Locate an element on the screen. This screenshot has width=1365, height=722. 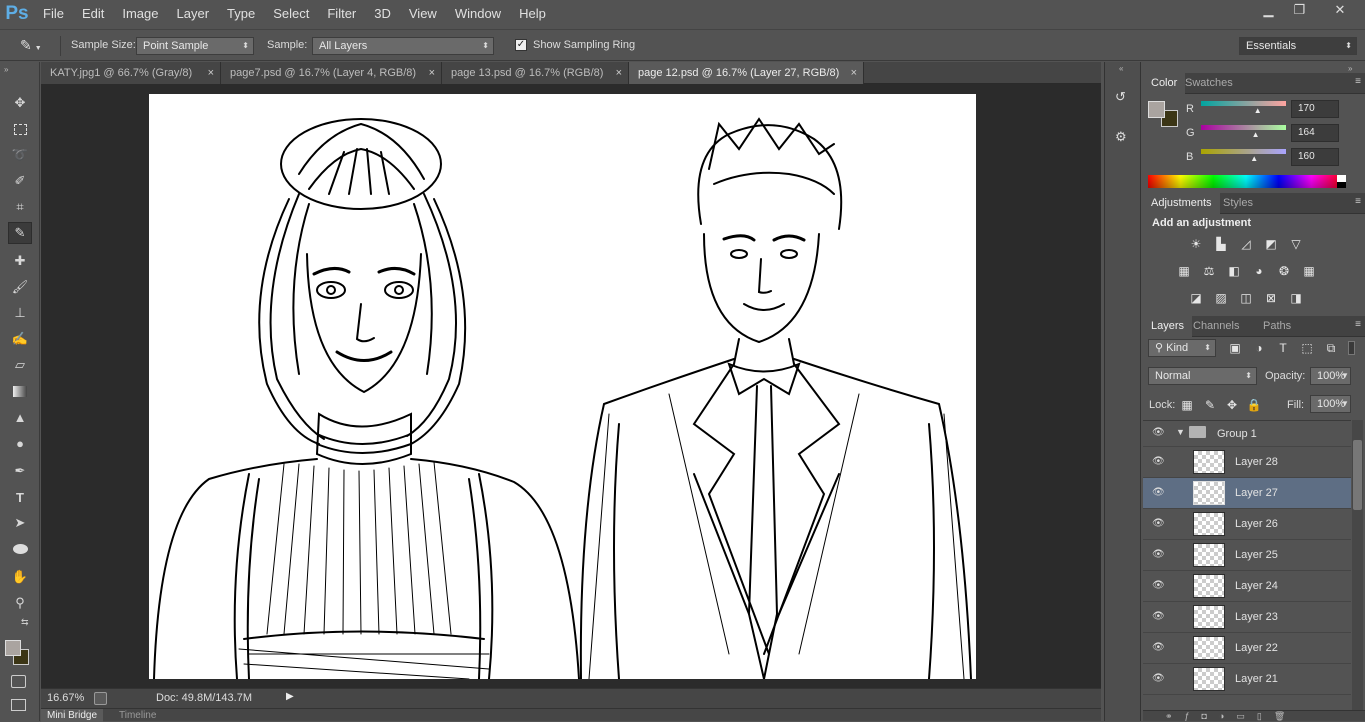
color-spectrum-ramp is located at coordinates (1246, 181).